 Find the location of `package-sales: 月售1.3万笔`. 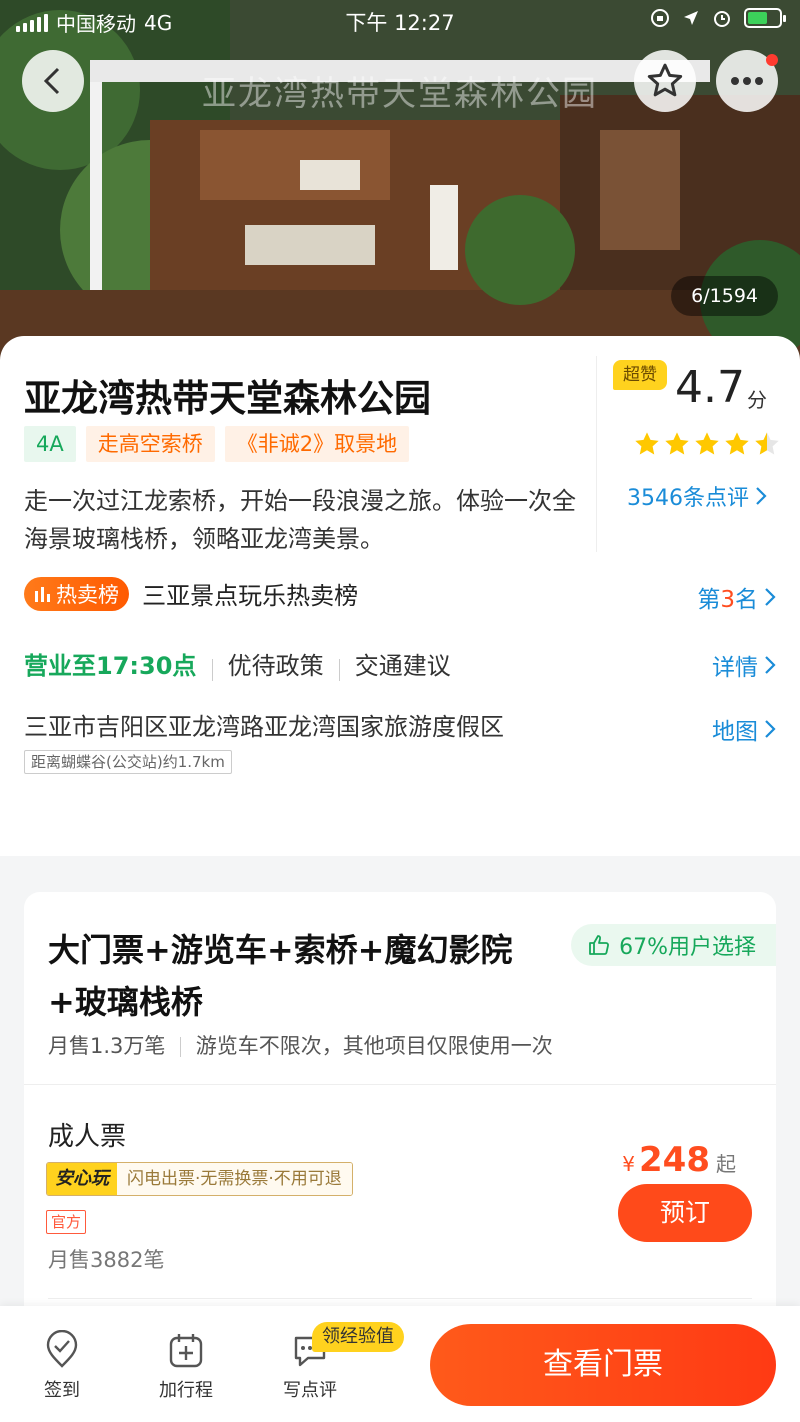

package-sales: 月售1.3万笔 is located at coordinates (107, 1046).